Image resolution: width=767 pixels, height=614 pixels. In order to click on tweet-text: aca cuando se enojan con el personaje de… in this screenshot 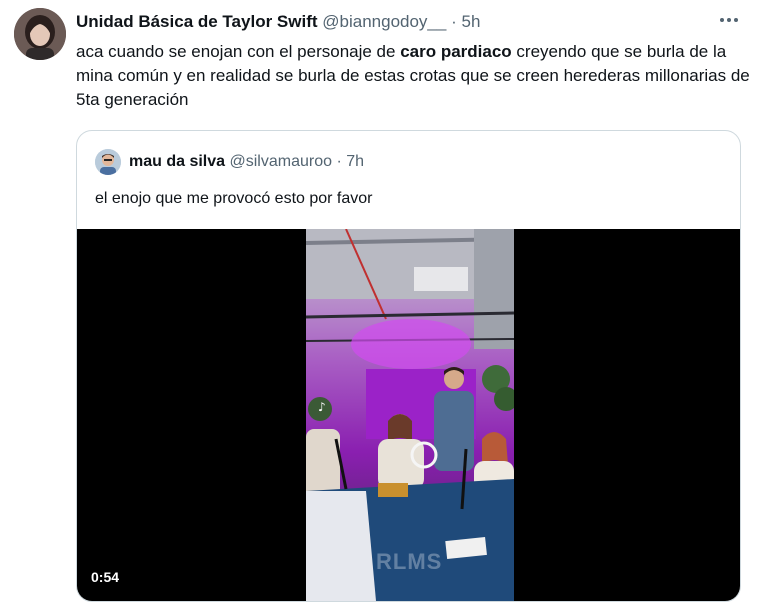, I will do `click(416, 76)`.